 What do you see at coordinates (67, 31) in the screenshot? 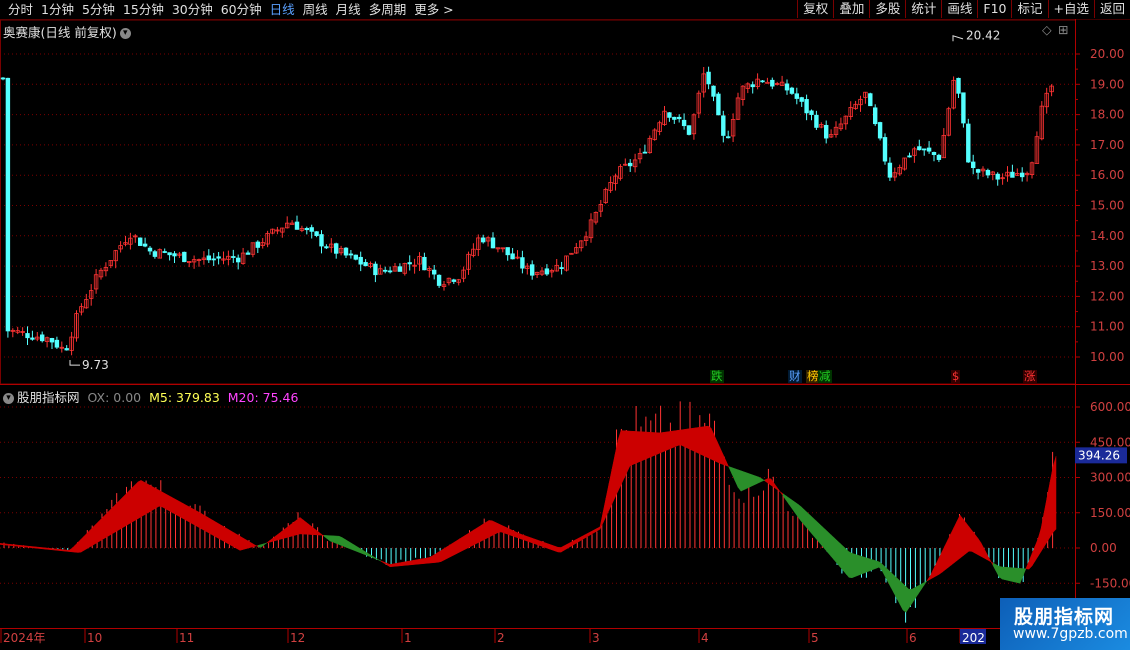
I see `main-panel-title: 奥赛康(日线 前复权) ▾` at bounding box center [67, 31].